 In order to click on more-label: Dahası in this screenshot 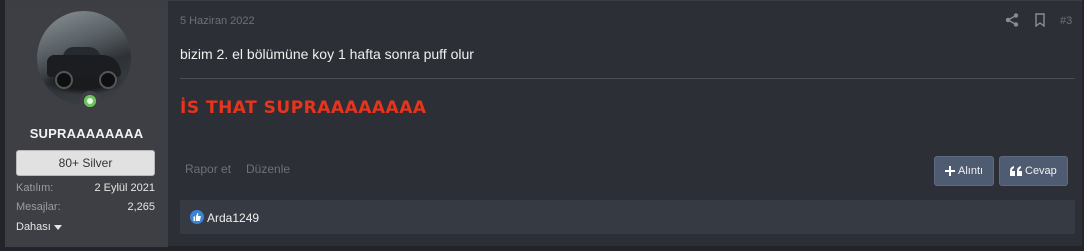, I will do `click(33, 227)`.